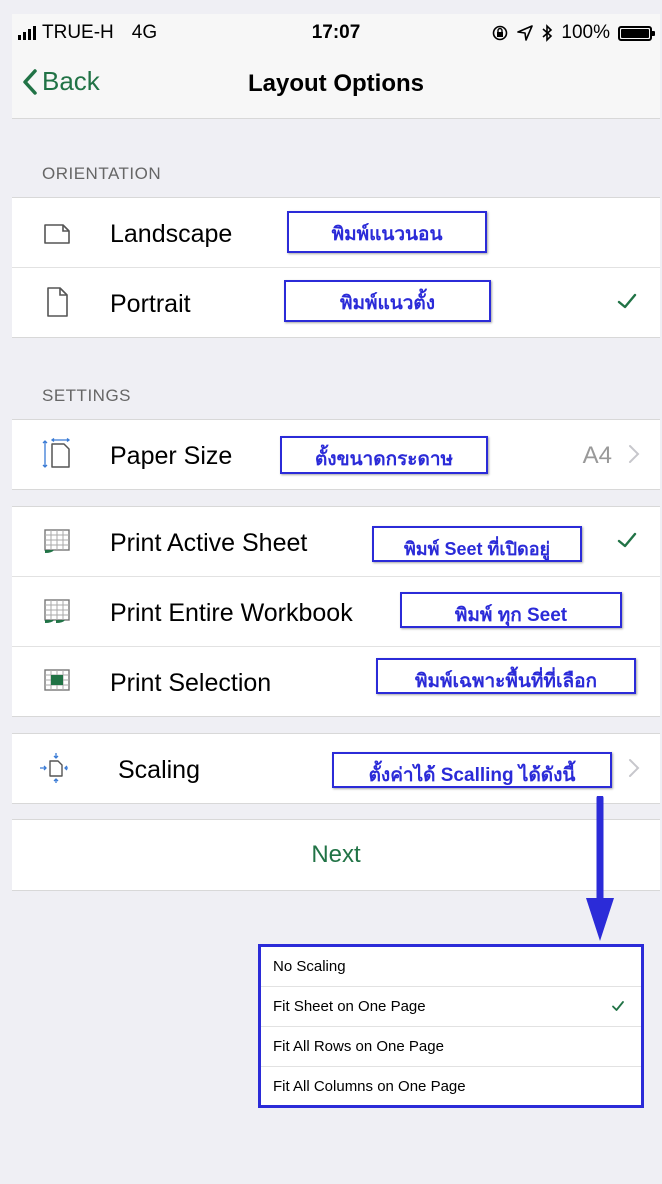 This screenshot has height=1184, width=662. What do you see at coordinates (547, 33) in the screenshot?
I see `bluetooth-icon` at bounding box center [547, 33].